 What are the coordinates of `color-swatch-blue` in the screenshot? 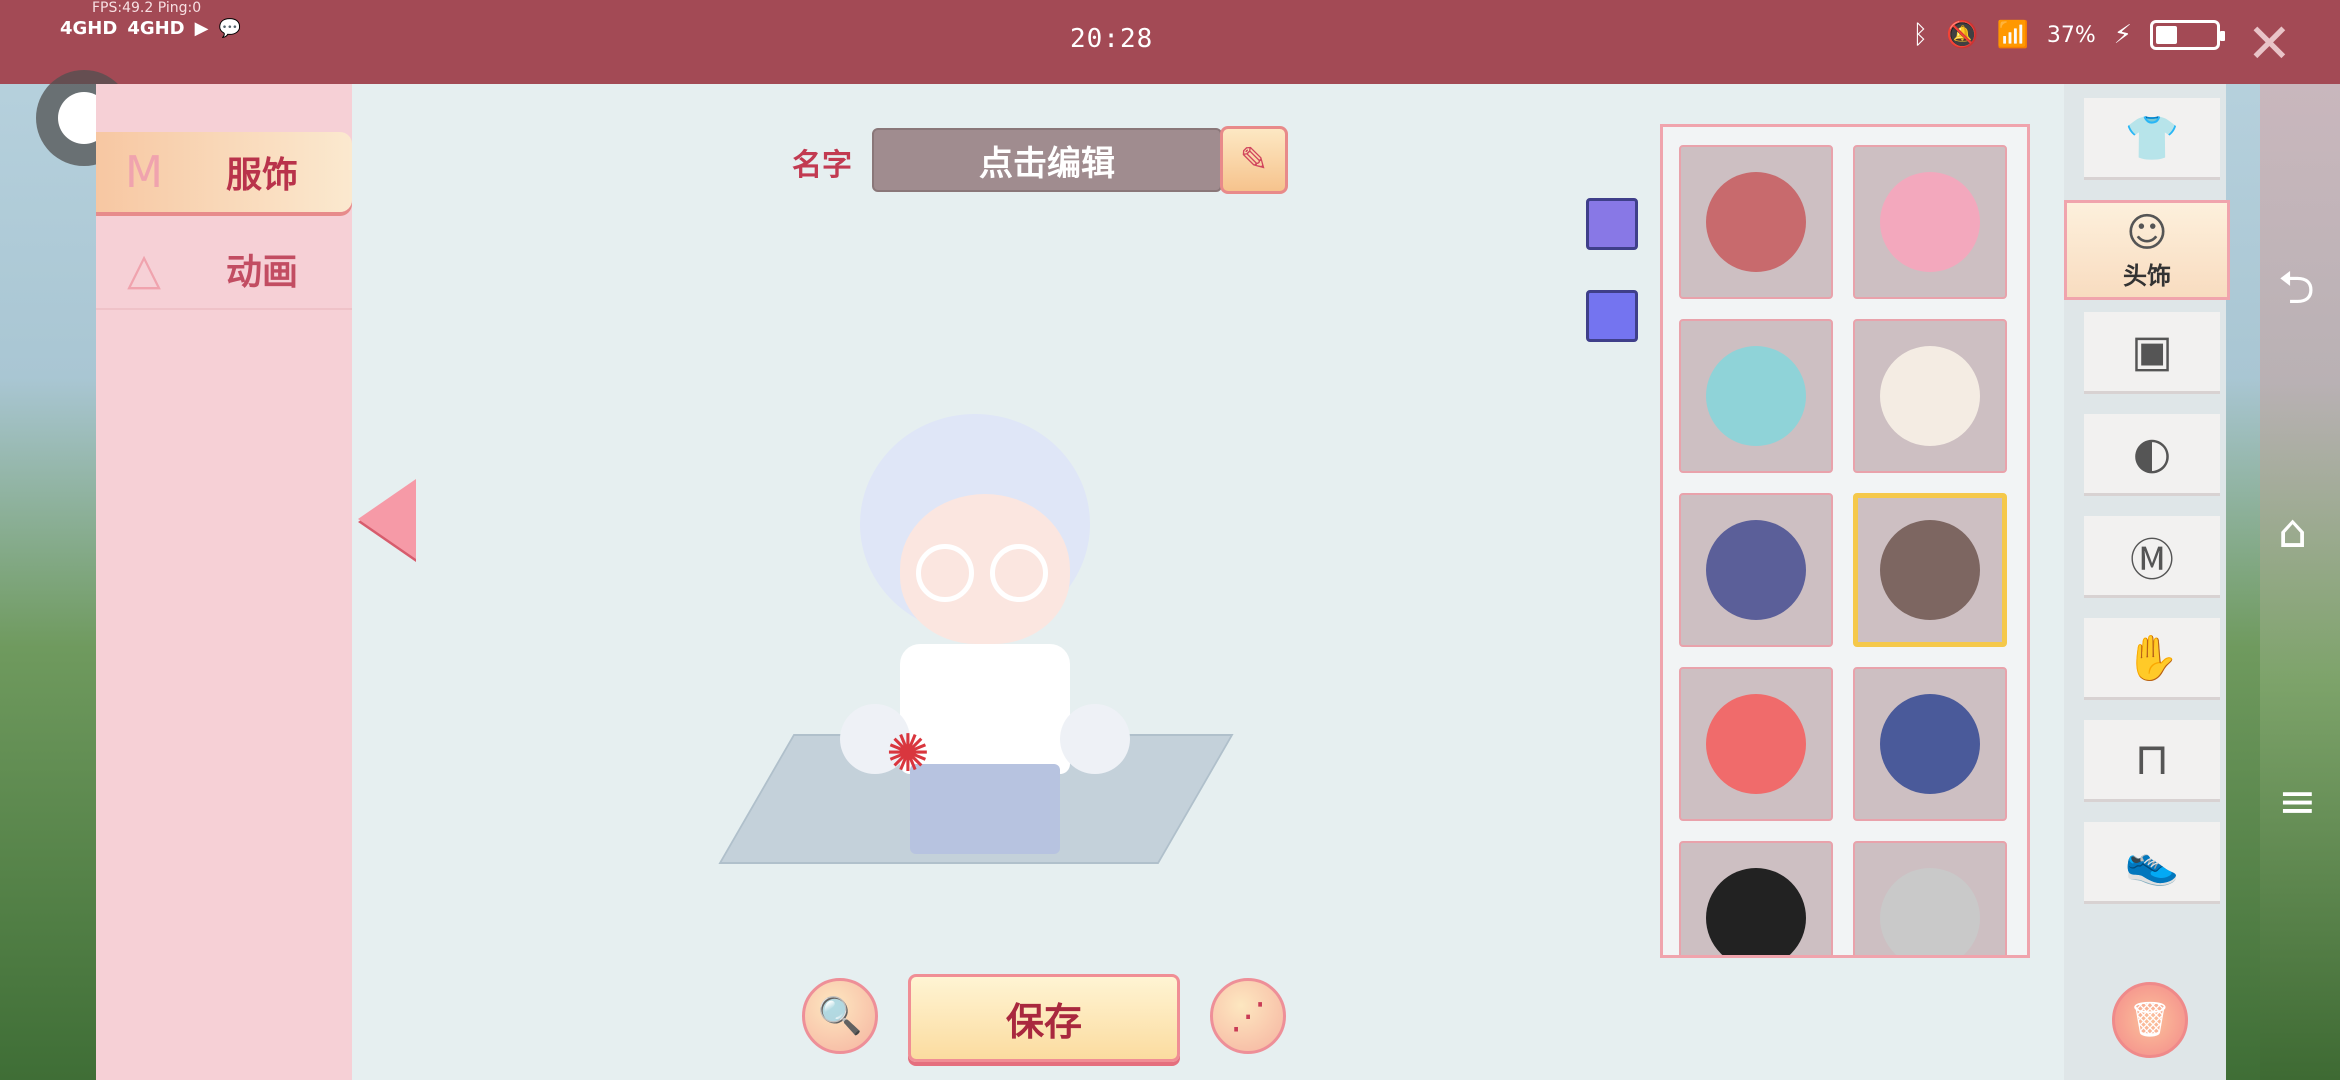 It's located at (1612, 316).